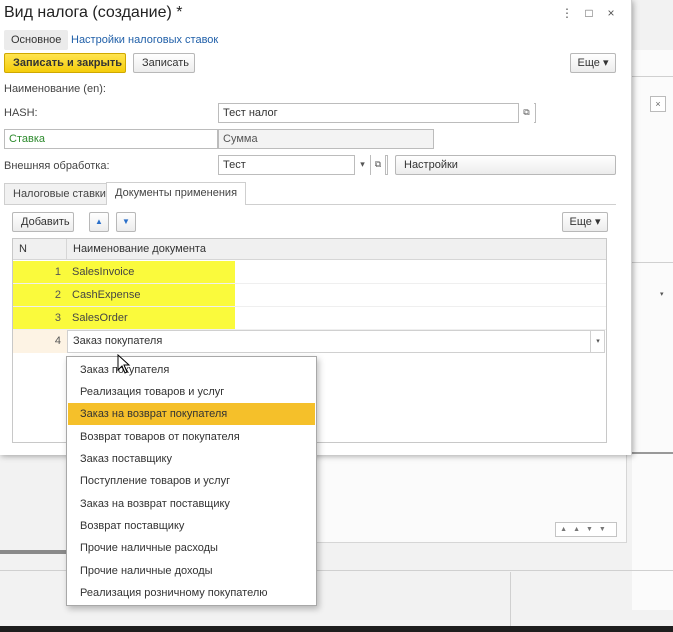  What do you see at coordinates (586, 529) in the screenshot?
I see `background-scroll-buttons: ▲▲▼▼` at bounding box center [586, 529].